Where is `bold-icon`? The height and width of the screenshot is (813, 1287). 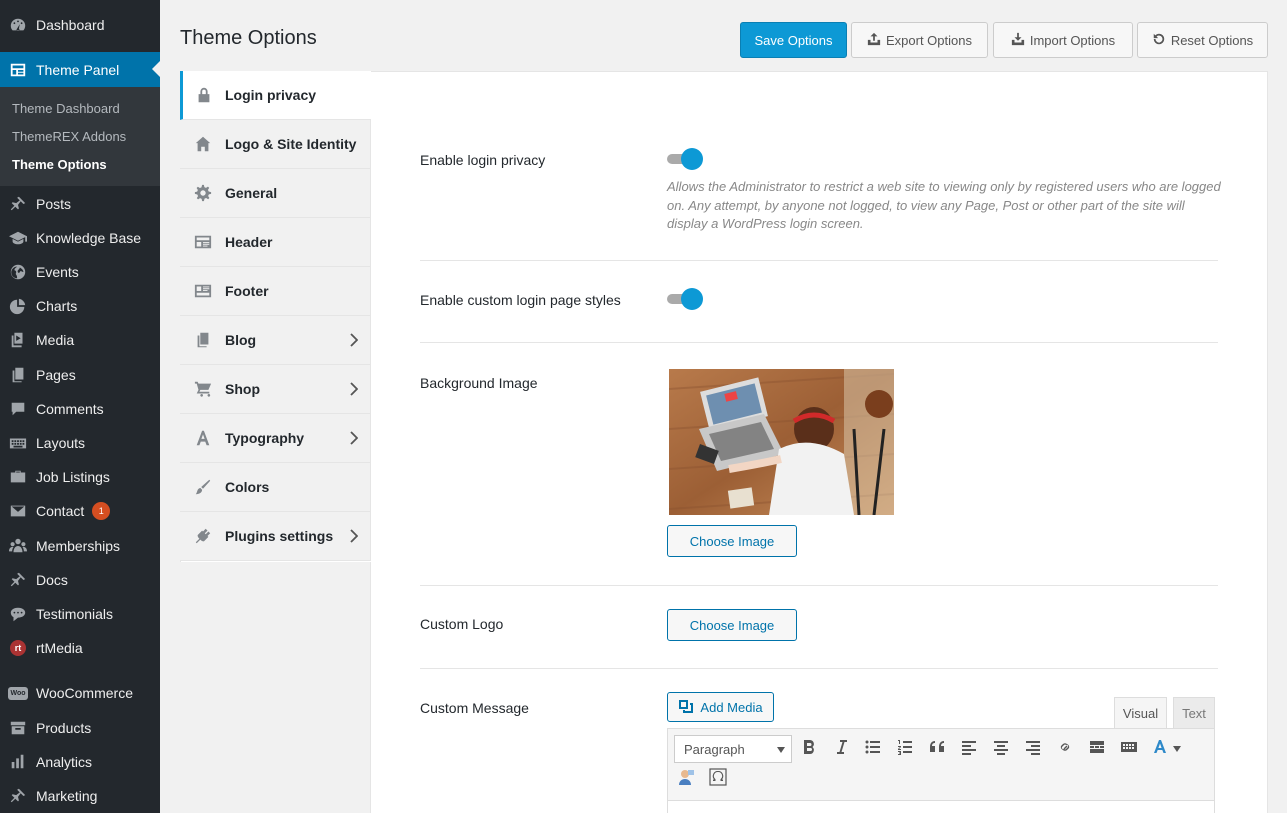 bold-icon is located at coordinates (809, 749).